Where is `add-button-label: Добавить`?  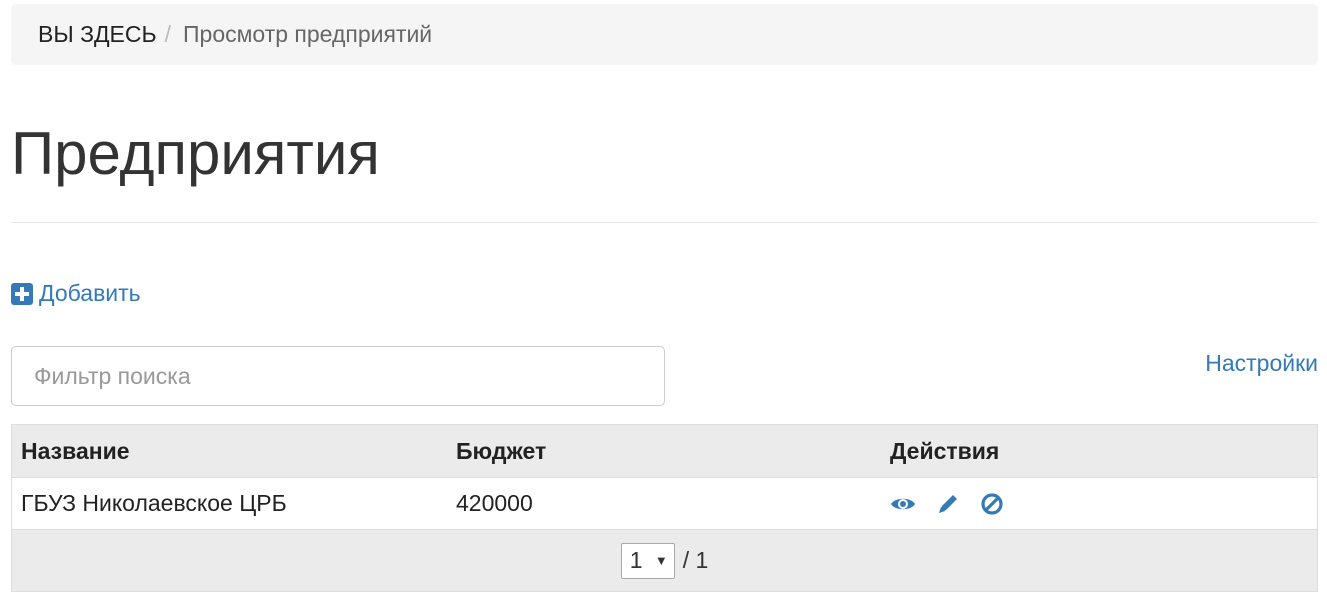 add-button-label: Добавить is located at coordinates (90, 293).